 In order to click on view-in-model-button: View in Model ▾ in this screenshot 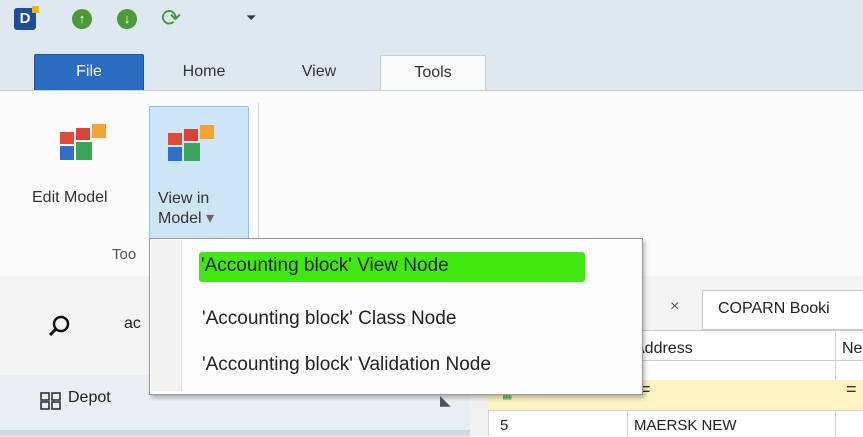, I will do `click(199, 173)`.